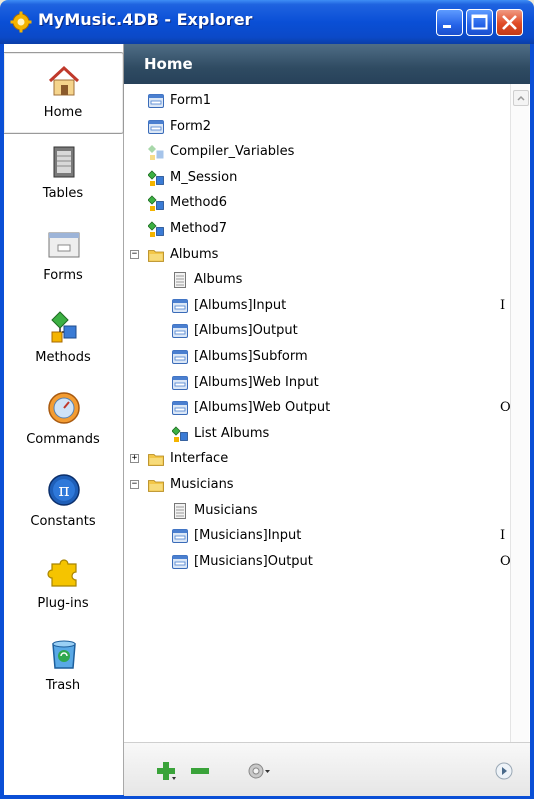  I want to click on sidebar-item-forms: Forms, so click(64, 257).